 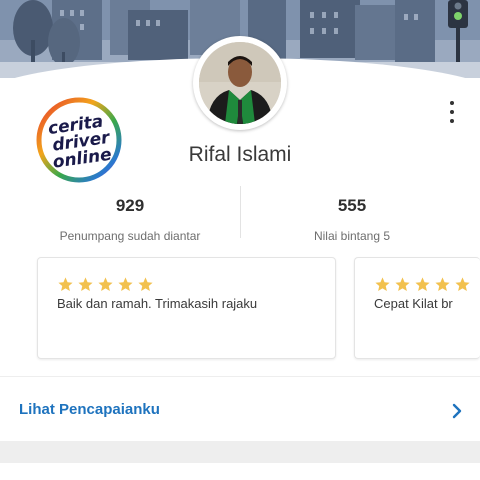 What do you see at coordinates (240, 452) in the screenshot?
I see `section-separator` at bounding box center [240, 452].